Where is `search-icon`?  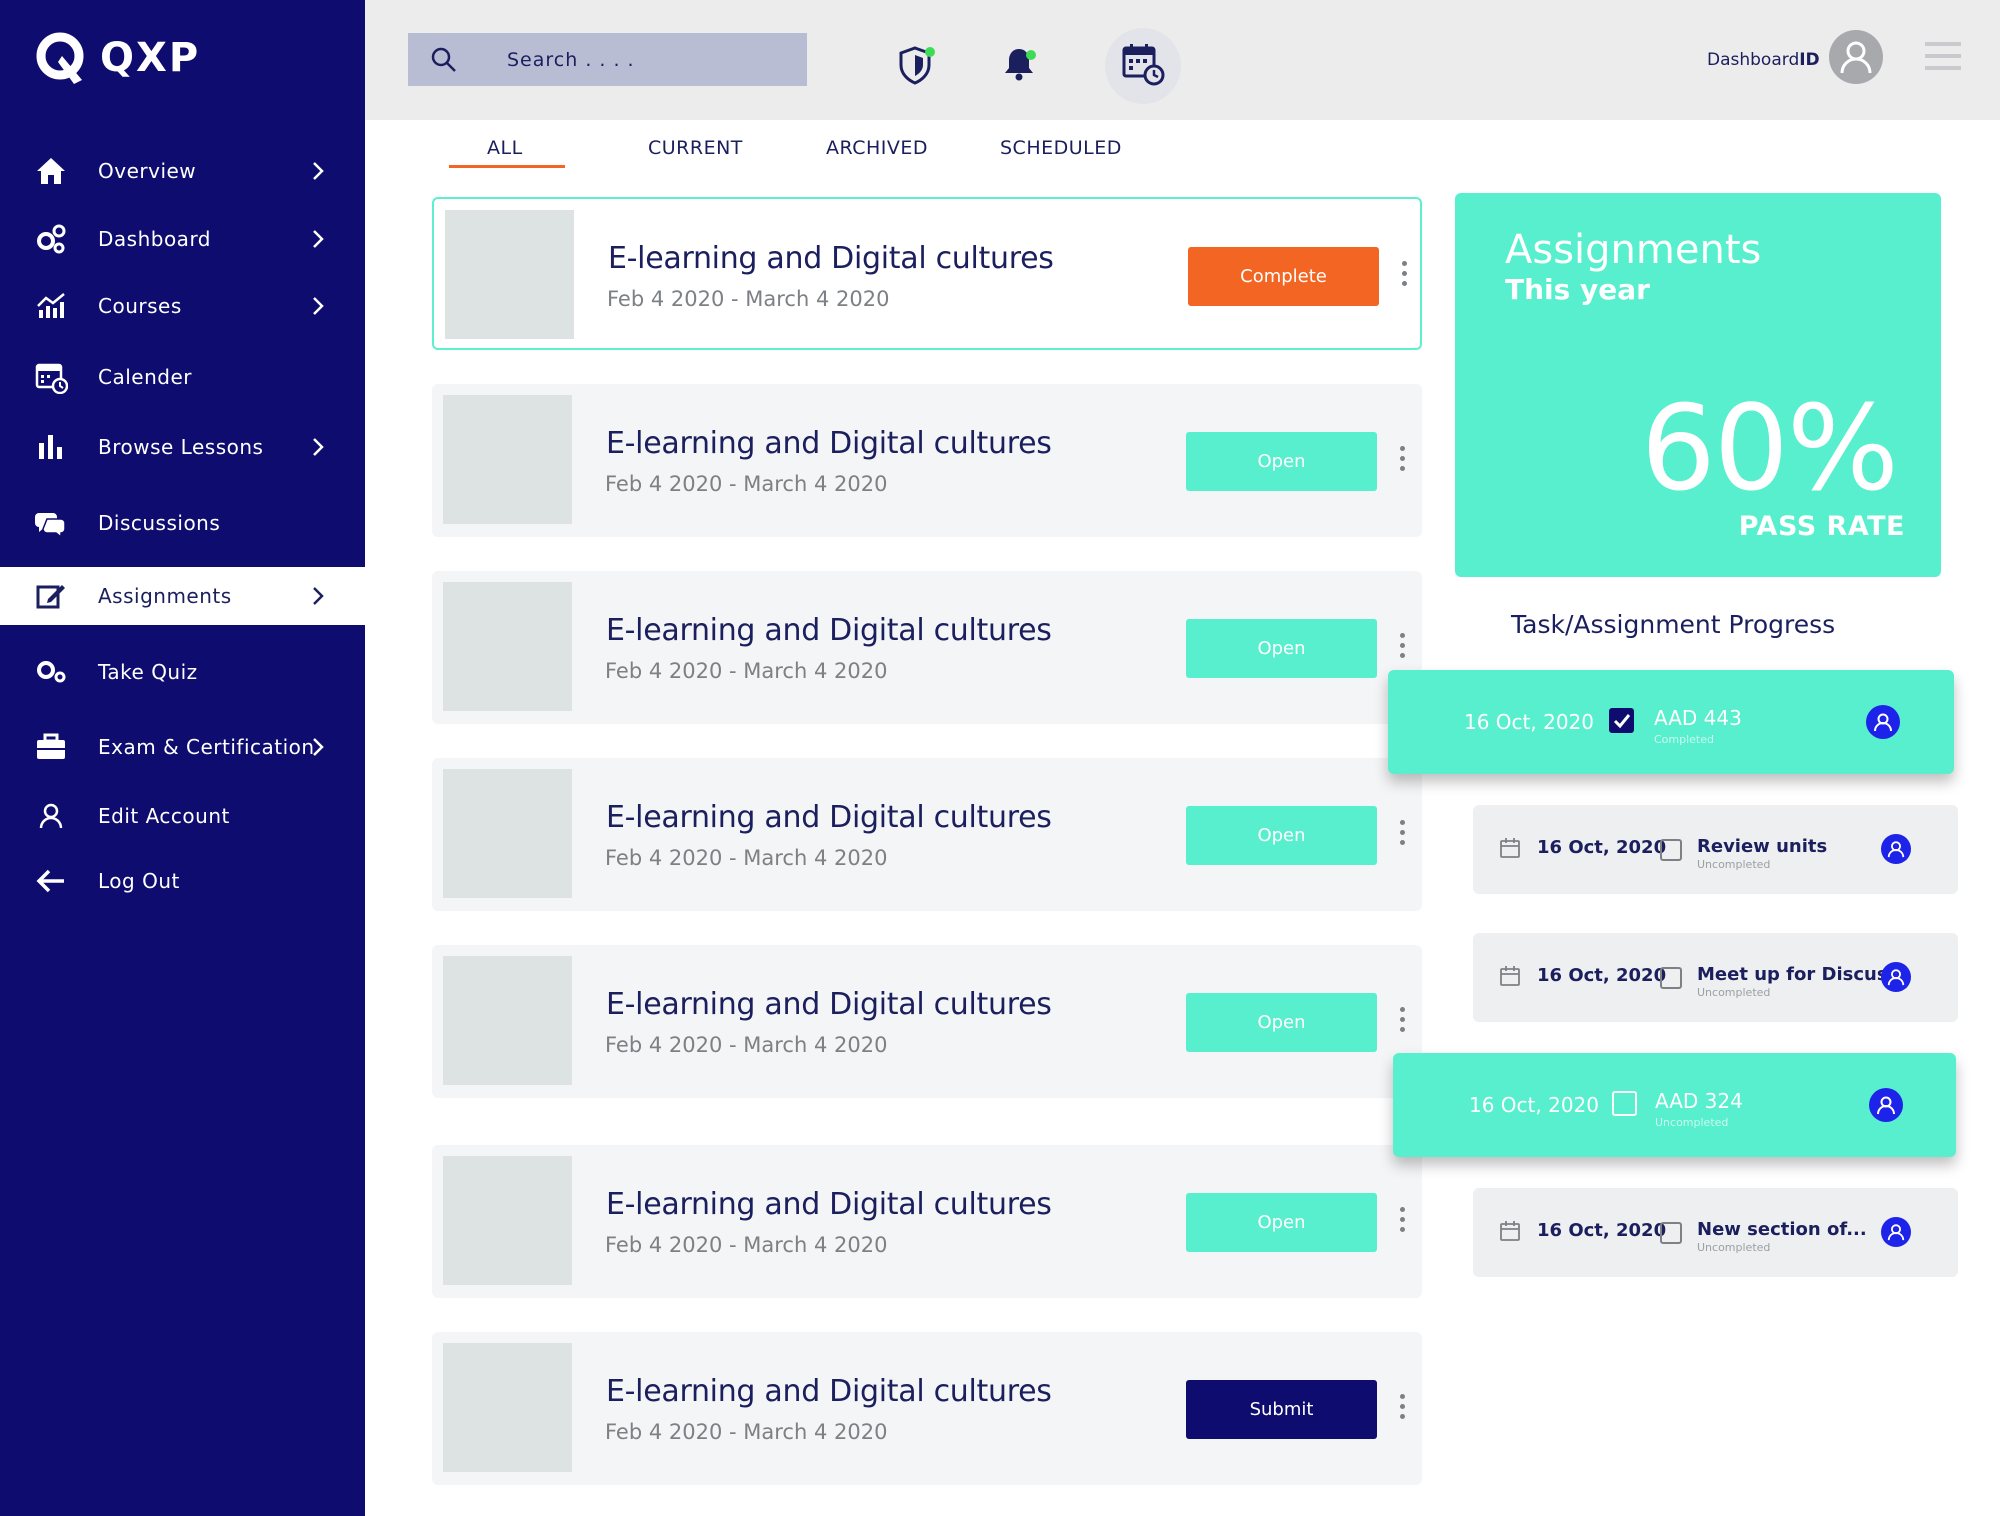 search-icon is located at coordinates (444, 62).